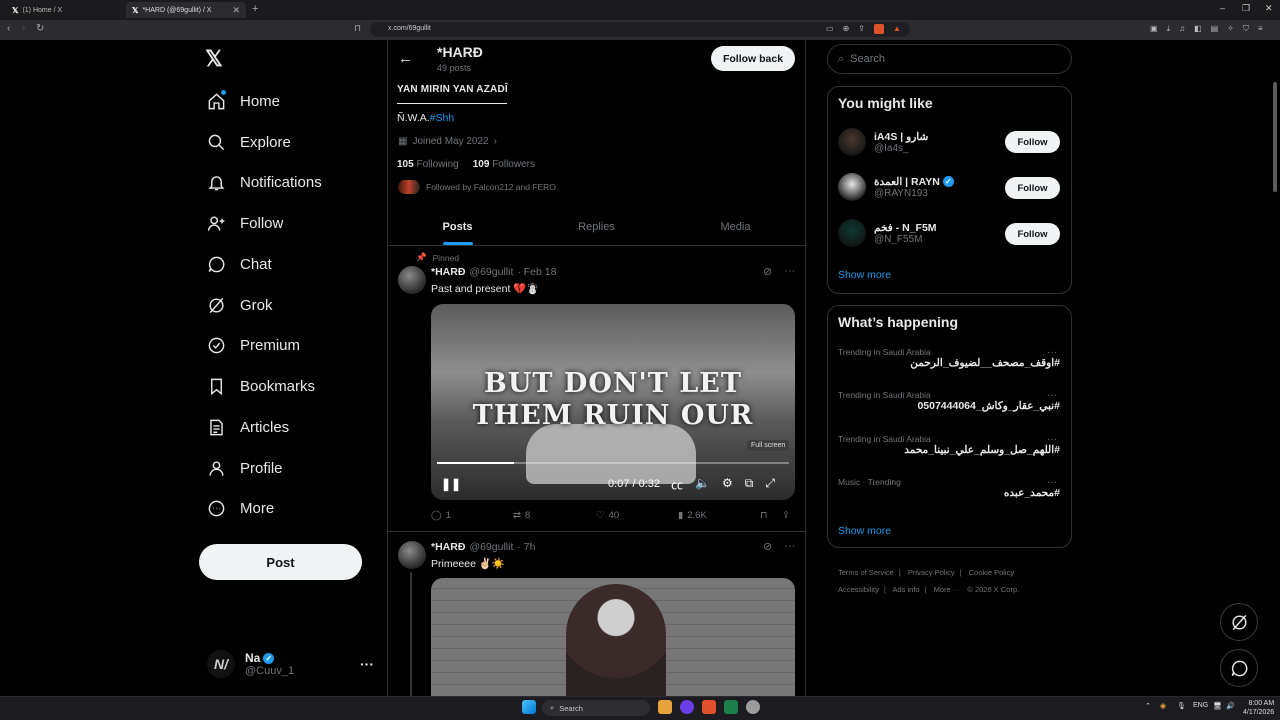  I want to click on account-more-icon: ···, so click(367, 664).